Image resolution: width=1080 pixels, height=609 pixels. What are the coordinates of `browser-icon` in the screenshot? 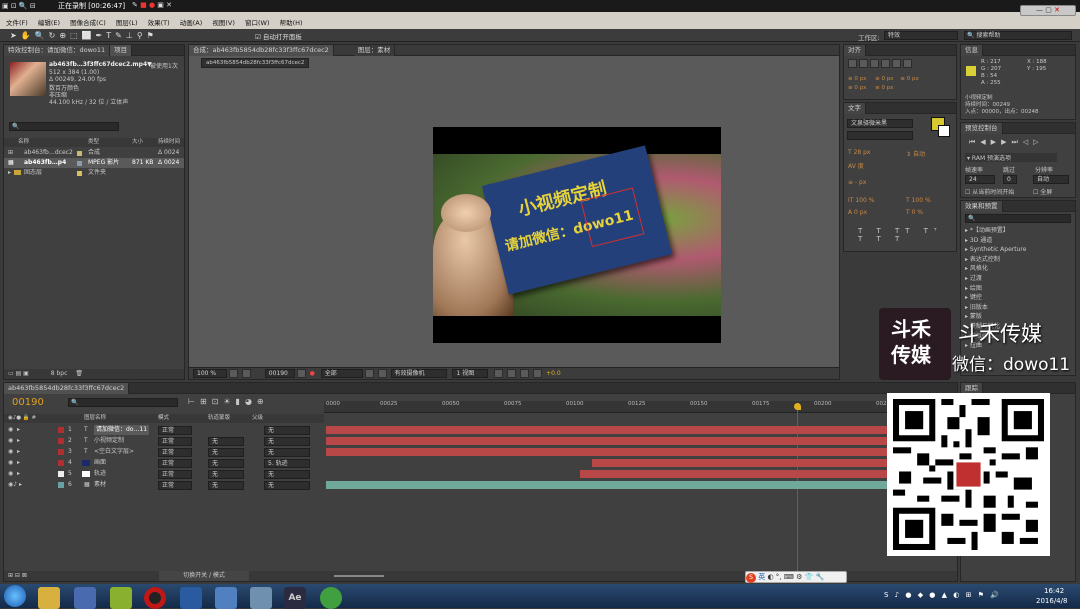 It's located at (331, 598).